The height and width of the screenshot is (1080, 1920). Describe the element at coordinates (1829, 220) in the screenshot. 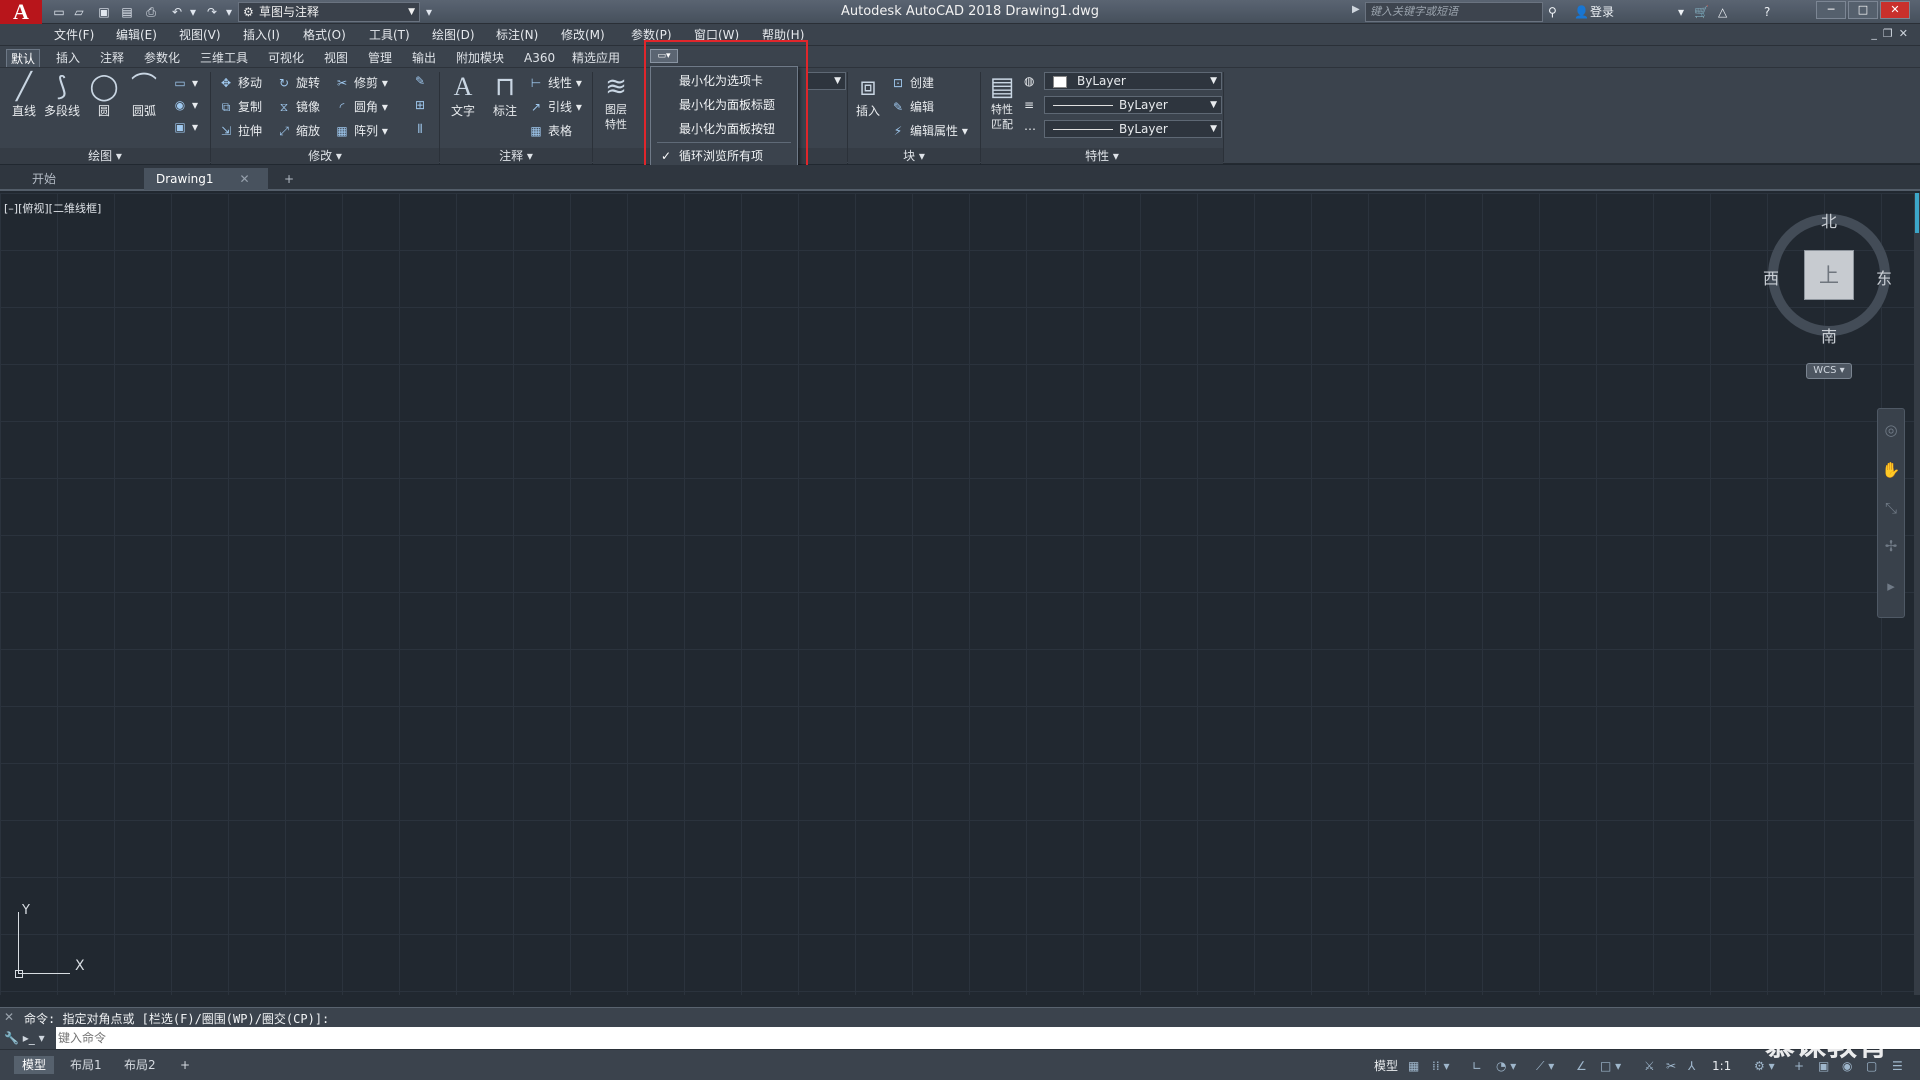

I see `viewcube-north: 北` at that location.